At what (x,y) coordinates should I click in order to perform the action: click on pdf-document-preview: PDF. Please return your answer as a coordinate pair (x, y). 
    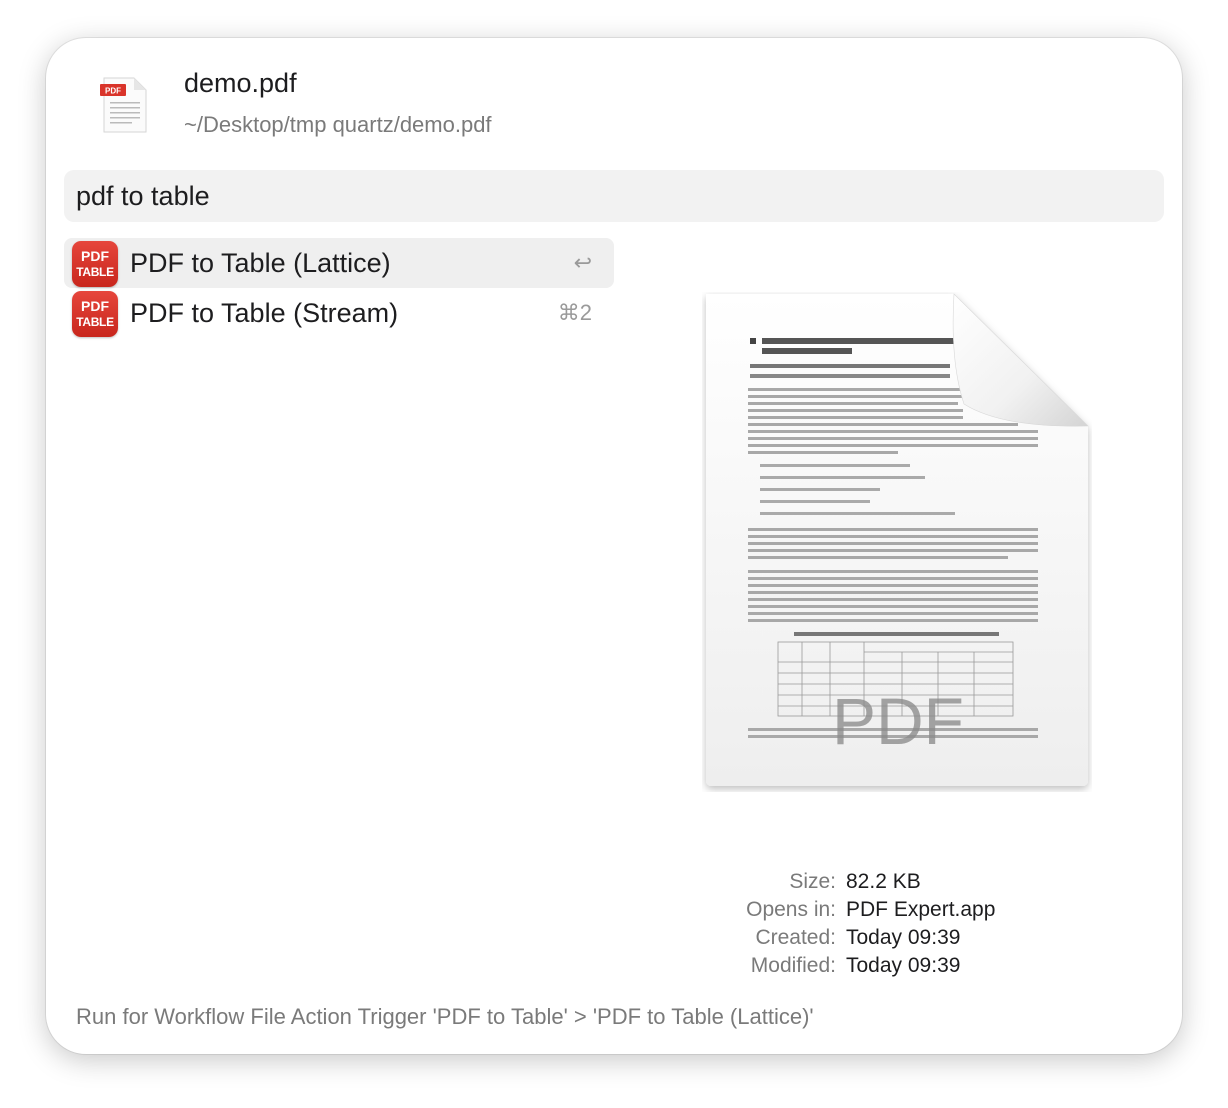
    Looking at the image, I should click on (897, 539).